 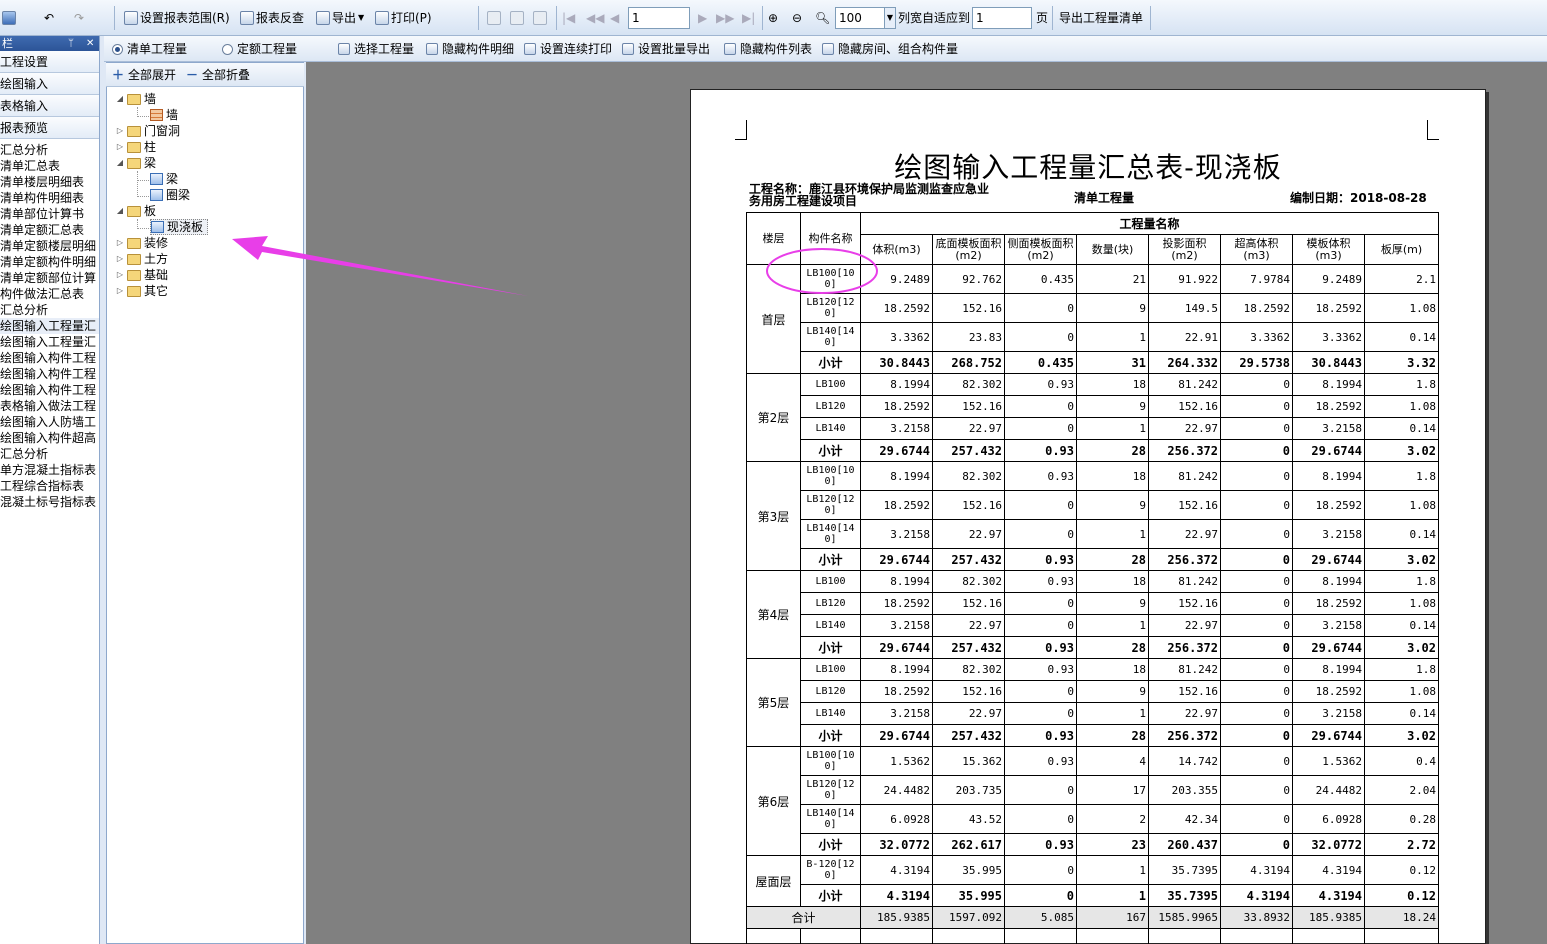 I want to click on set-range-button: 设置报表范围(R), so click(x=177, y=18).